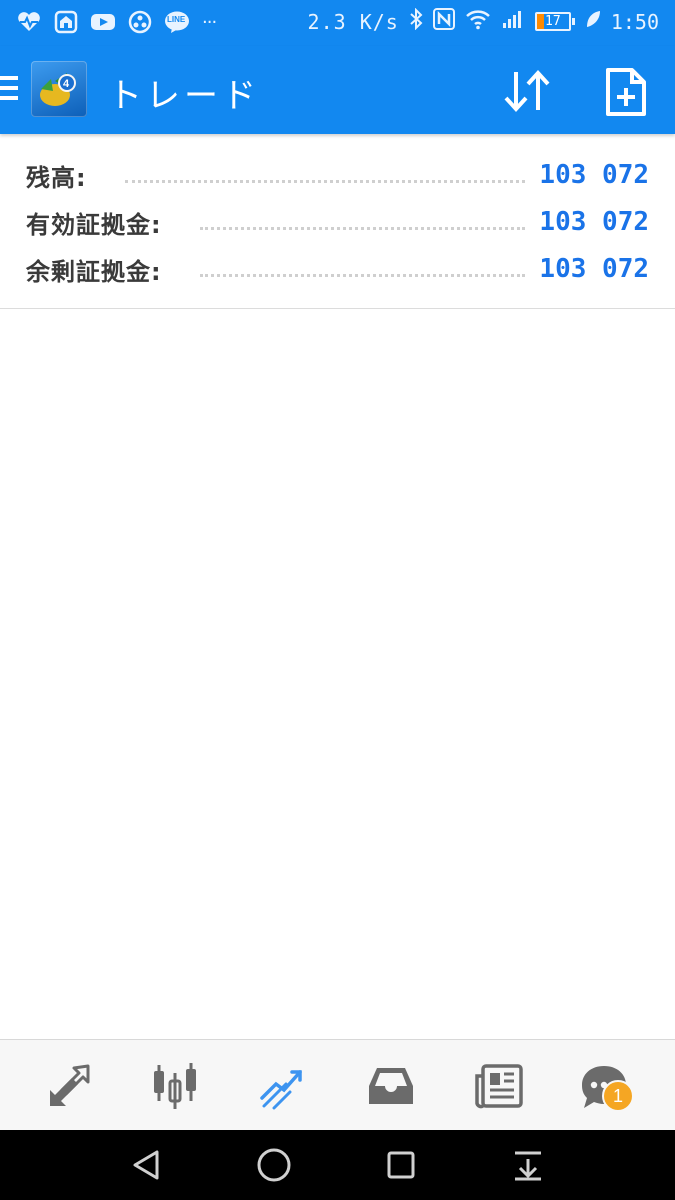  Describe the element at coordinates (94, 224) in the screenshot. I see `equity-label: 有効証拠金:` at that location.